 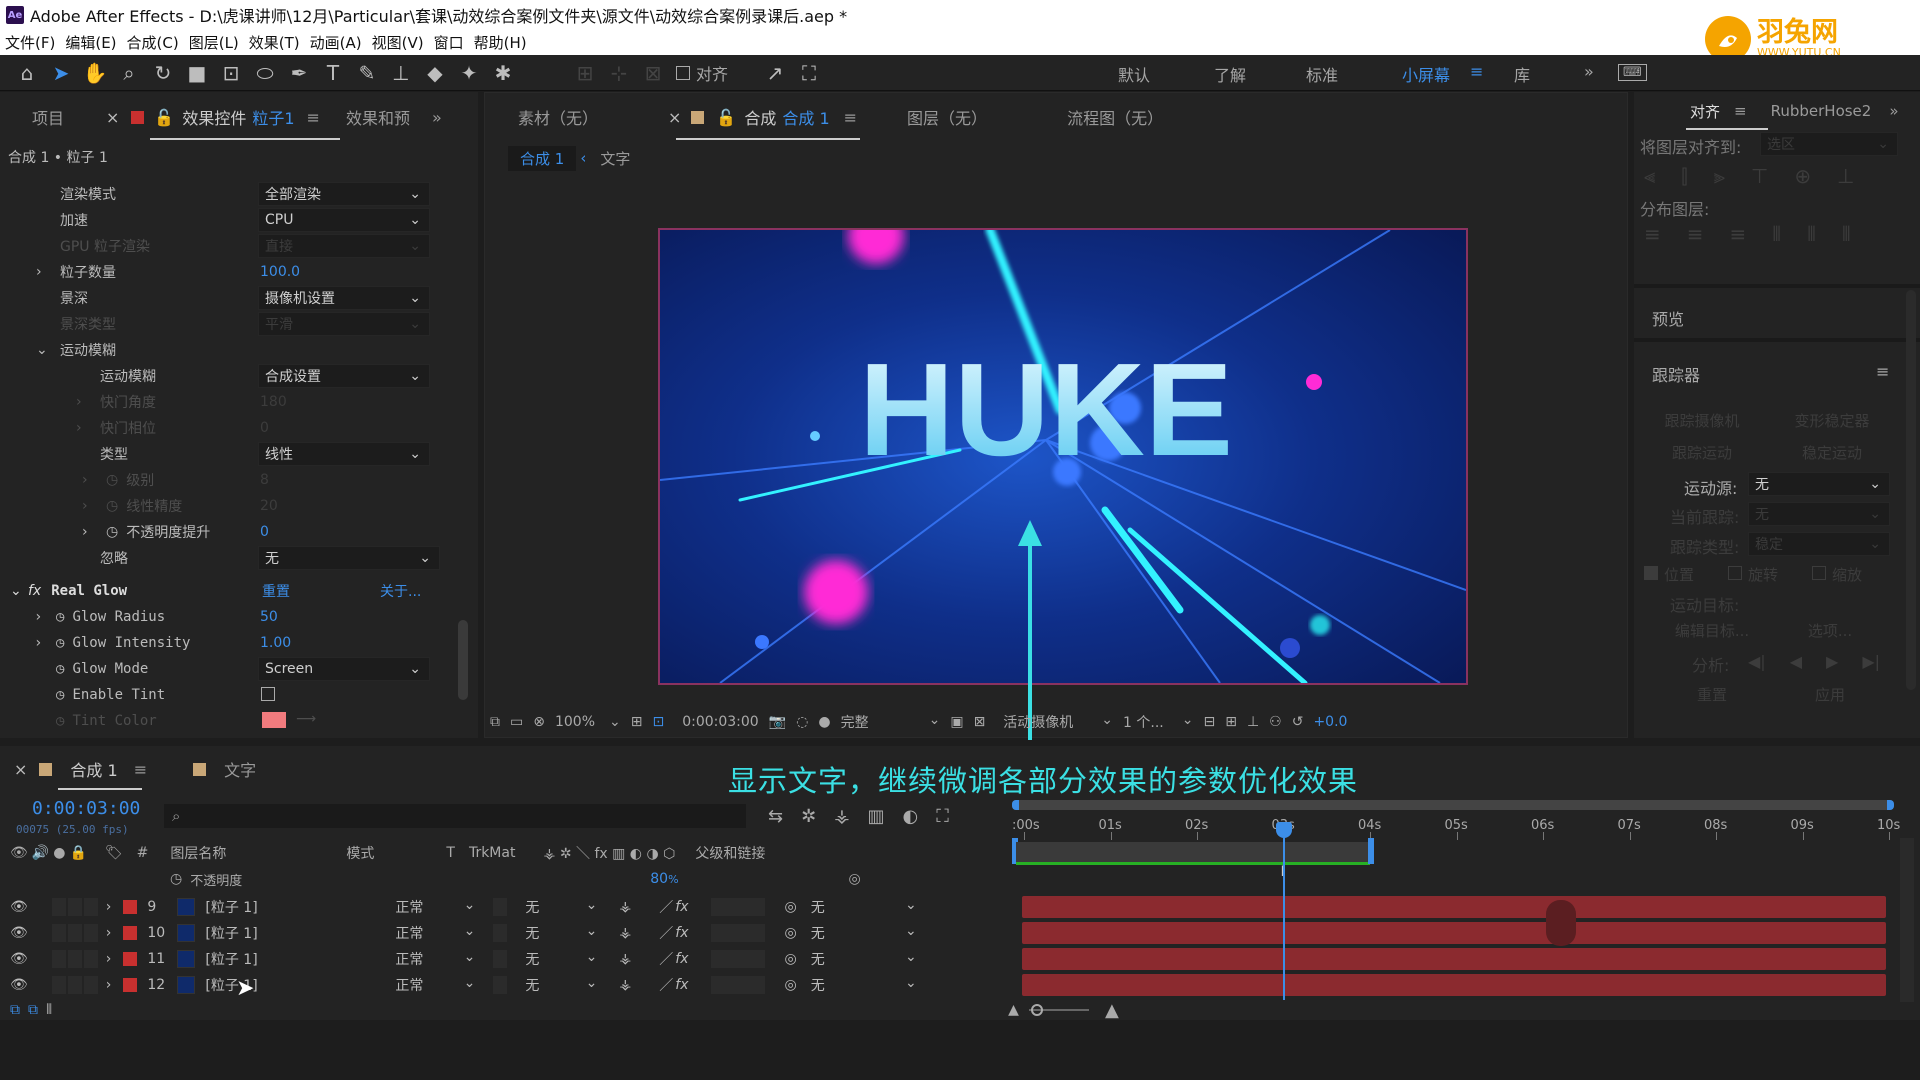 I want to click on tab-composition: 合成, so click(x=760, y=117).